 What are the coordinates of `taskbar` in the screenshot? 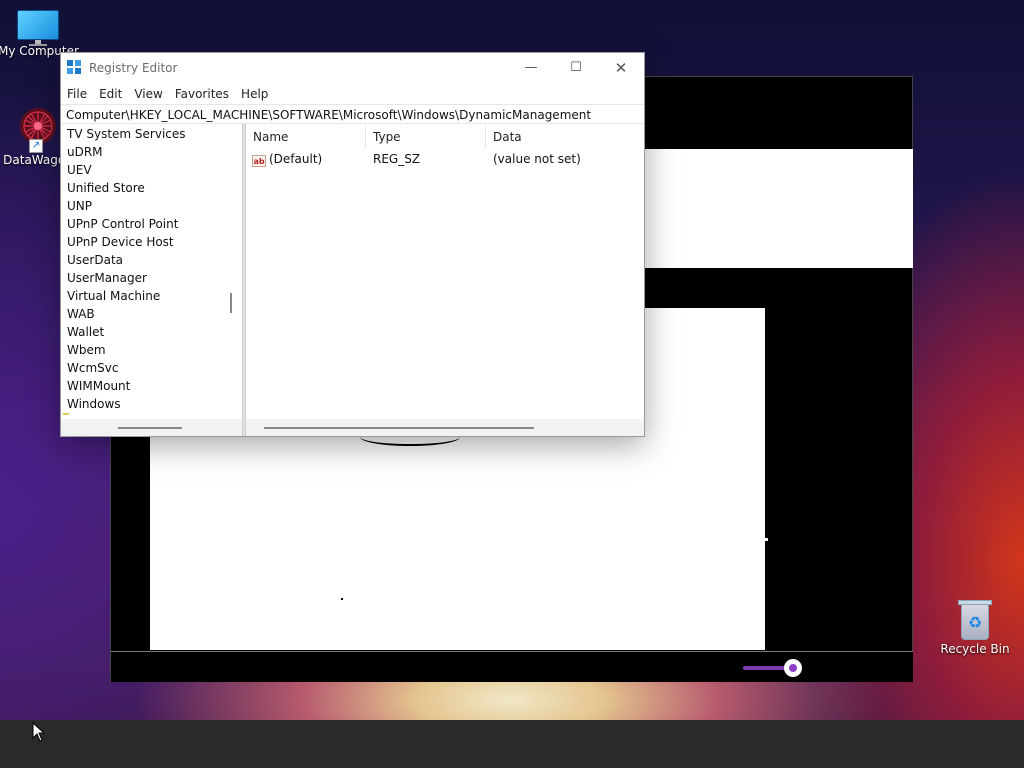 It's located at (512, 744).